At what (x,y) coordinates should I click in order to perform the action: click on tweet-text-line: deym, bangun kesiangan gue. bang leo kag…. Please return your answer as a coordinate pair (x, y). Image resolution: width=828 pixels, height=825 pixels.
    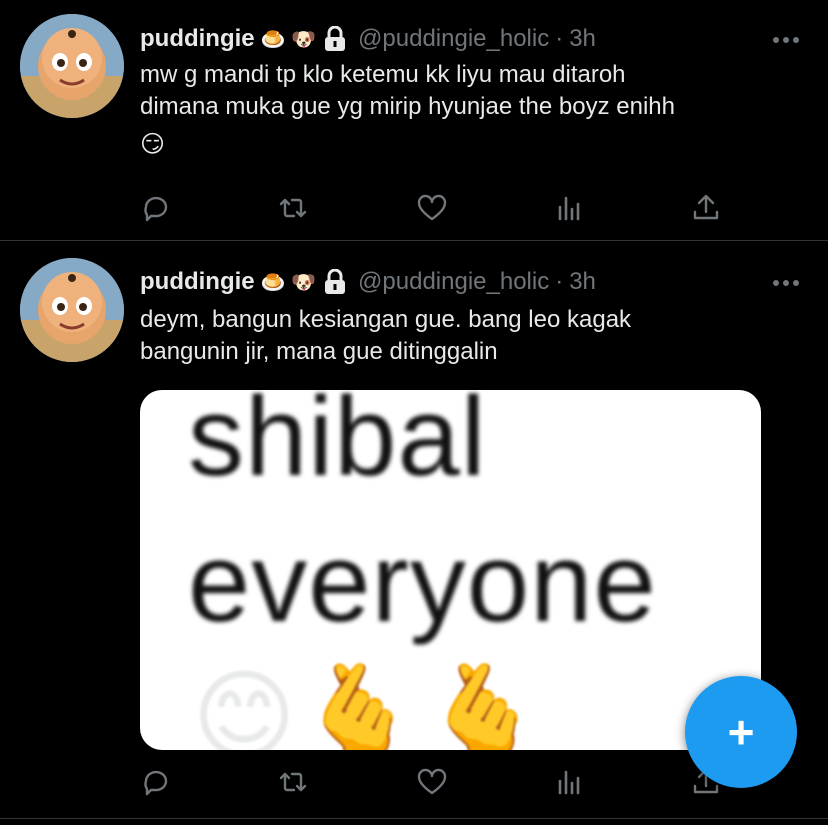
    Looking at the image, I should click on (386, 319).